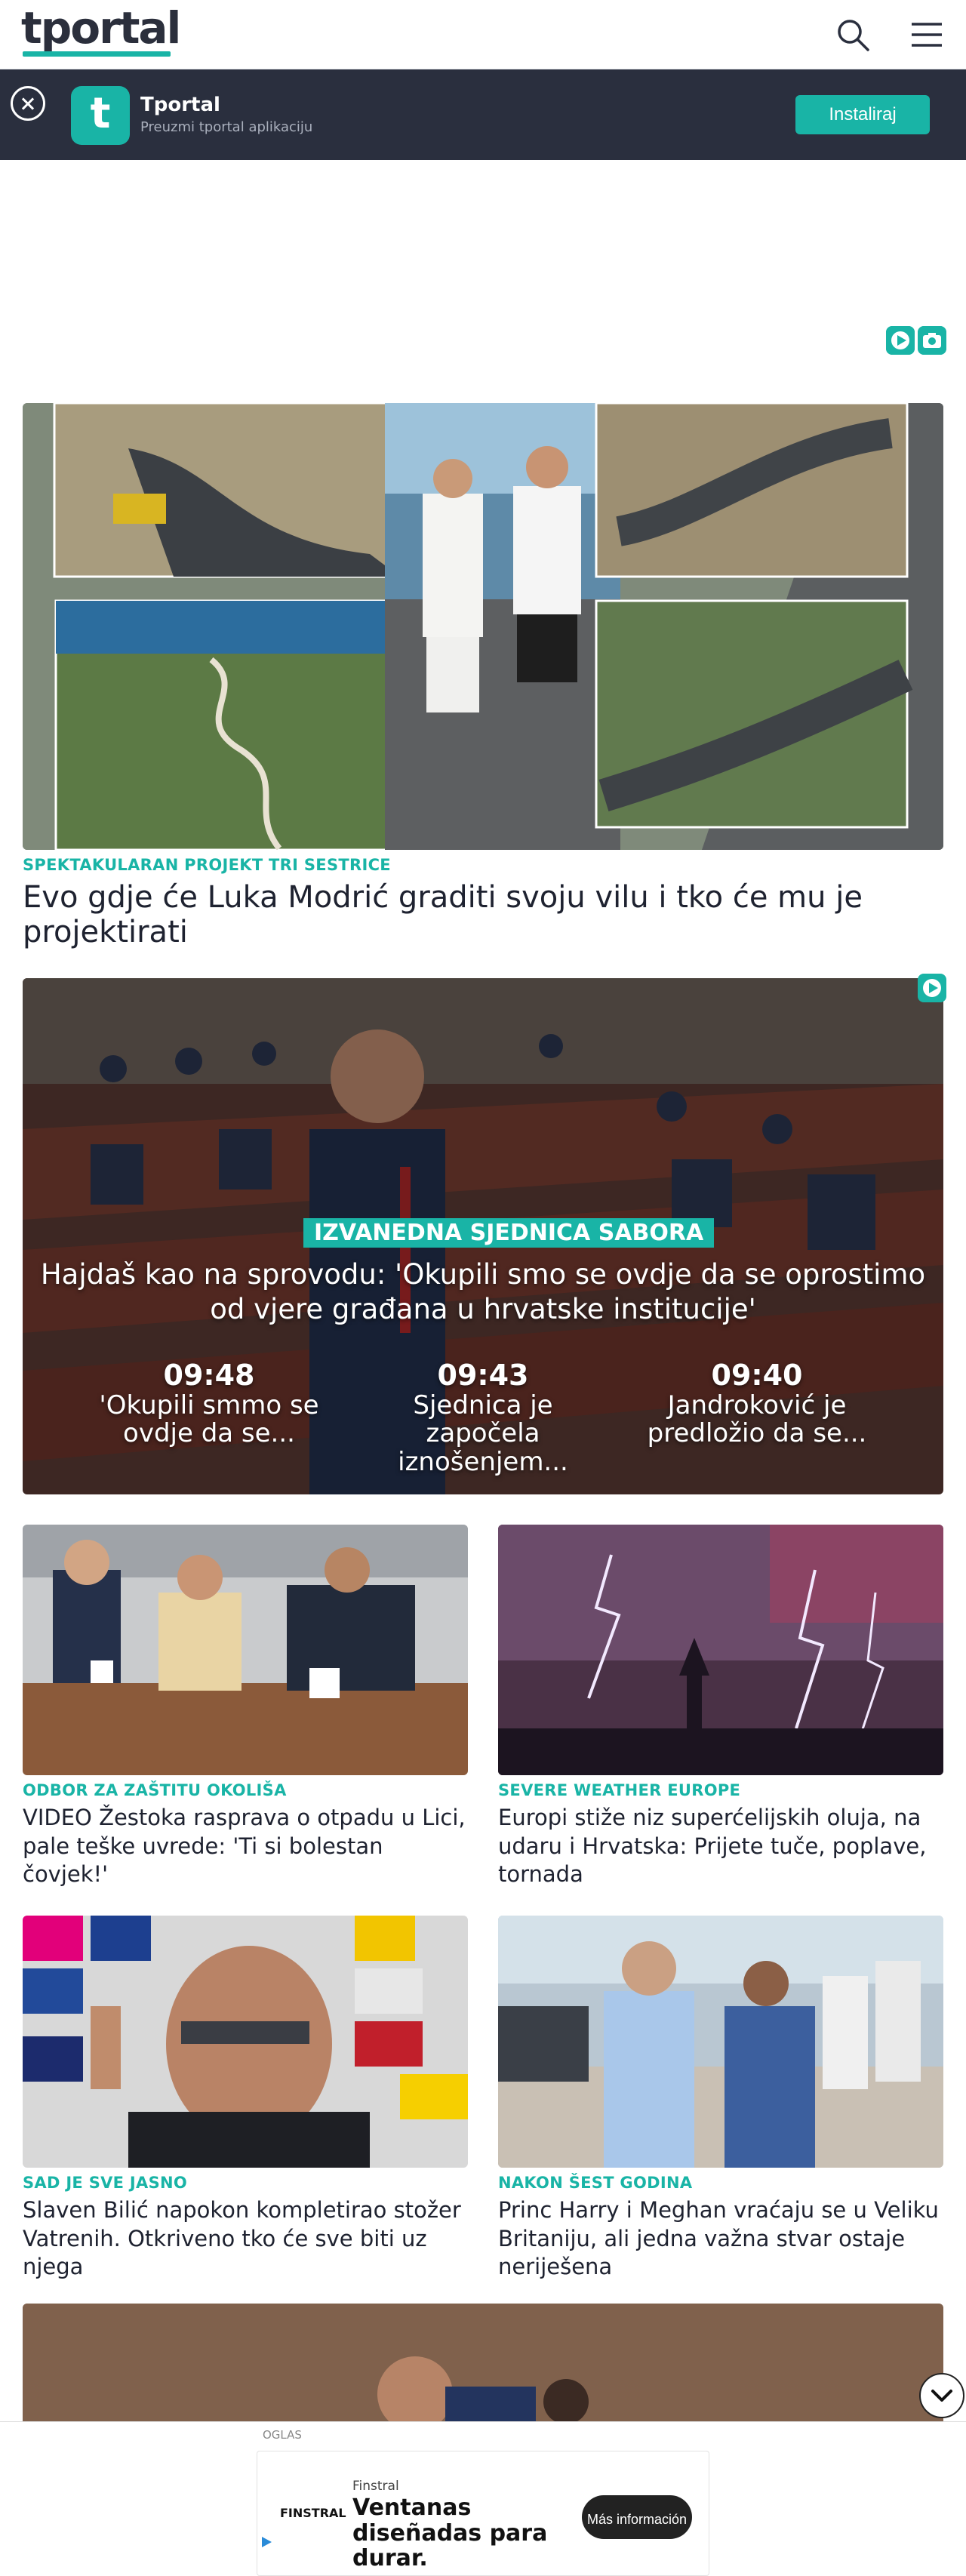 The width and height of the screenshot is (966, 2576). Describe the element at coordinates (375, 2486) in the screenshot. I see `ad-brand-name: Finstral` at that location.